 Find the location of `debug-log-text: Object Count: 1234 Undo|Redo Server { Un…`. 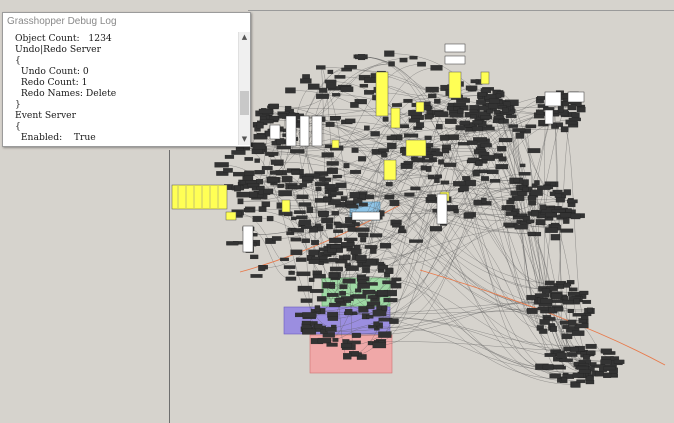

debug-log-text: Object Count: 1234 Undo|Redo Server { Un… is located at coordinates (120, 88).